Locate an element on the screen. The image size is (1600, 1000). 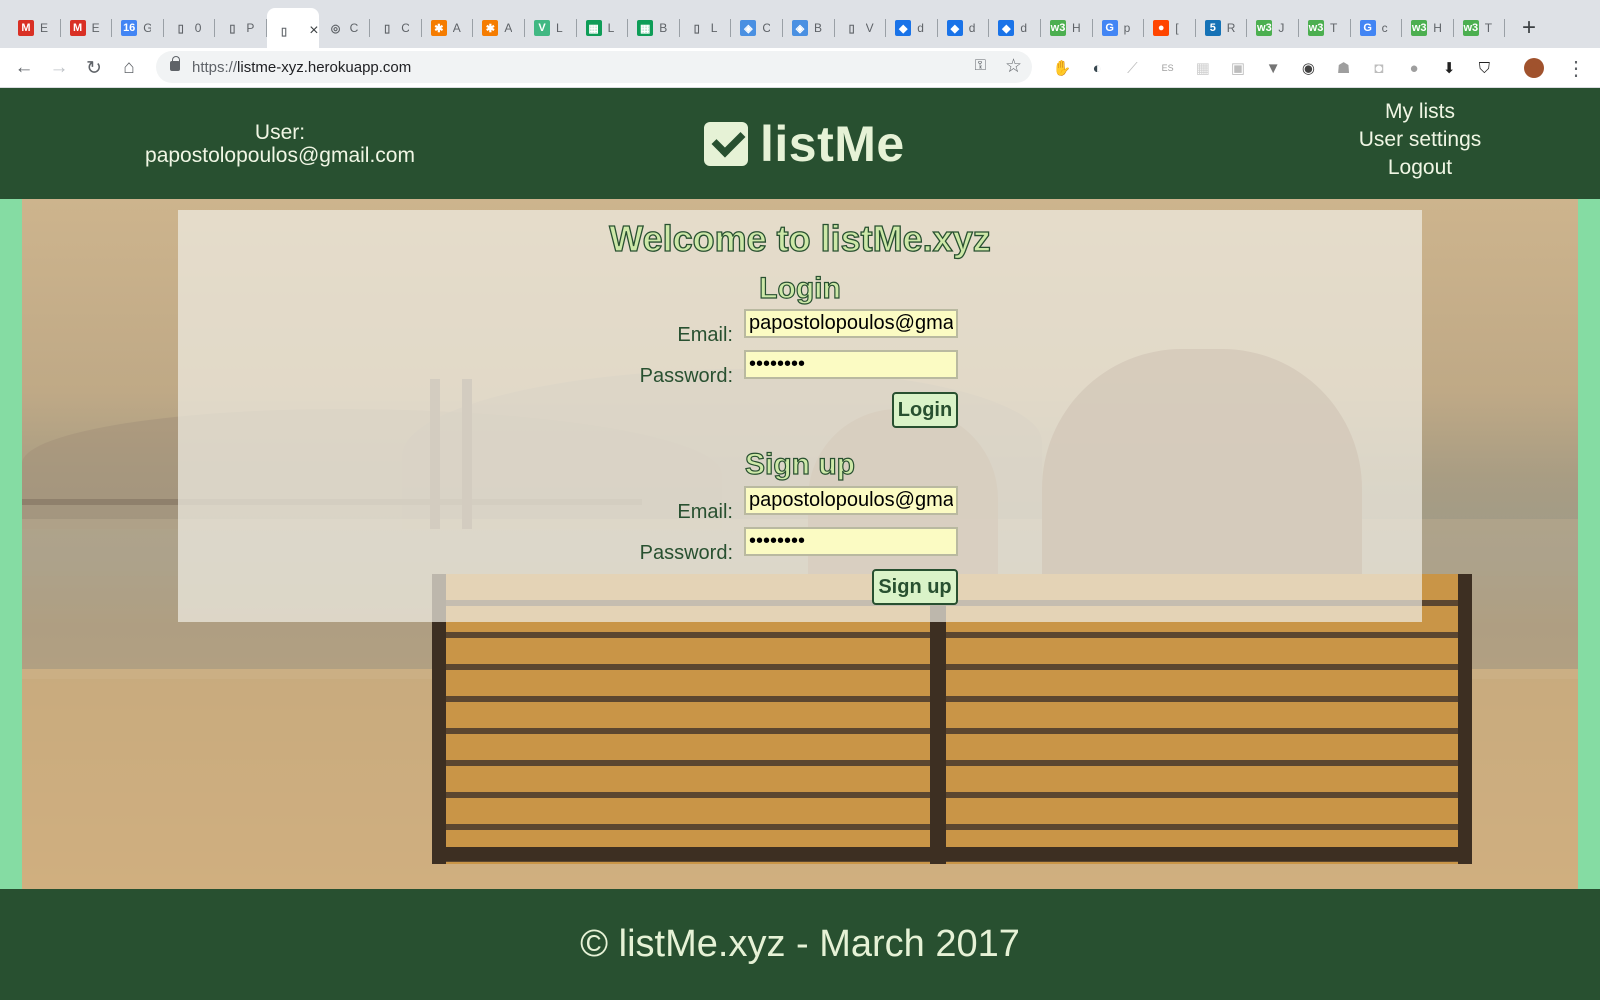
url-host: listme-xyz.herokuapp.com is located at coordinates (324, 67).